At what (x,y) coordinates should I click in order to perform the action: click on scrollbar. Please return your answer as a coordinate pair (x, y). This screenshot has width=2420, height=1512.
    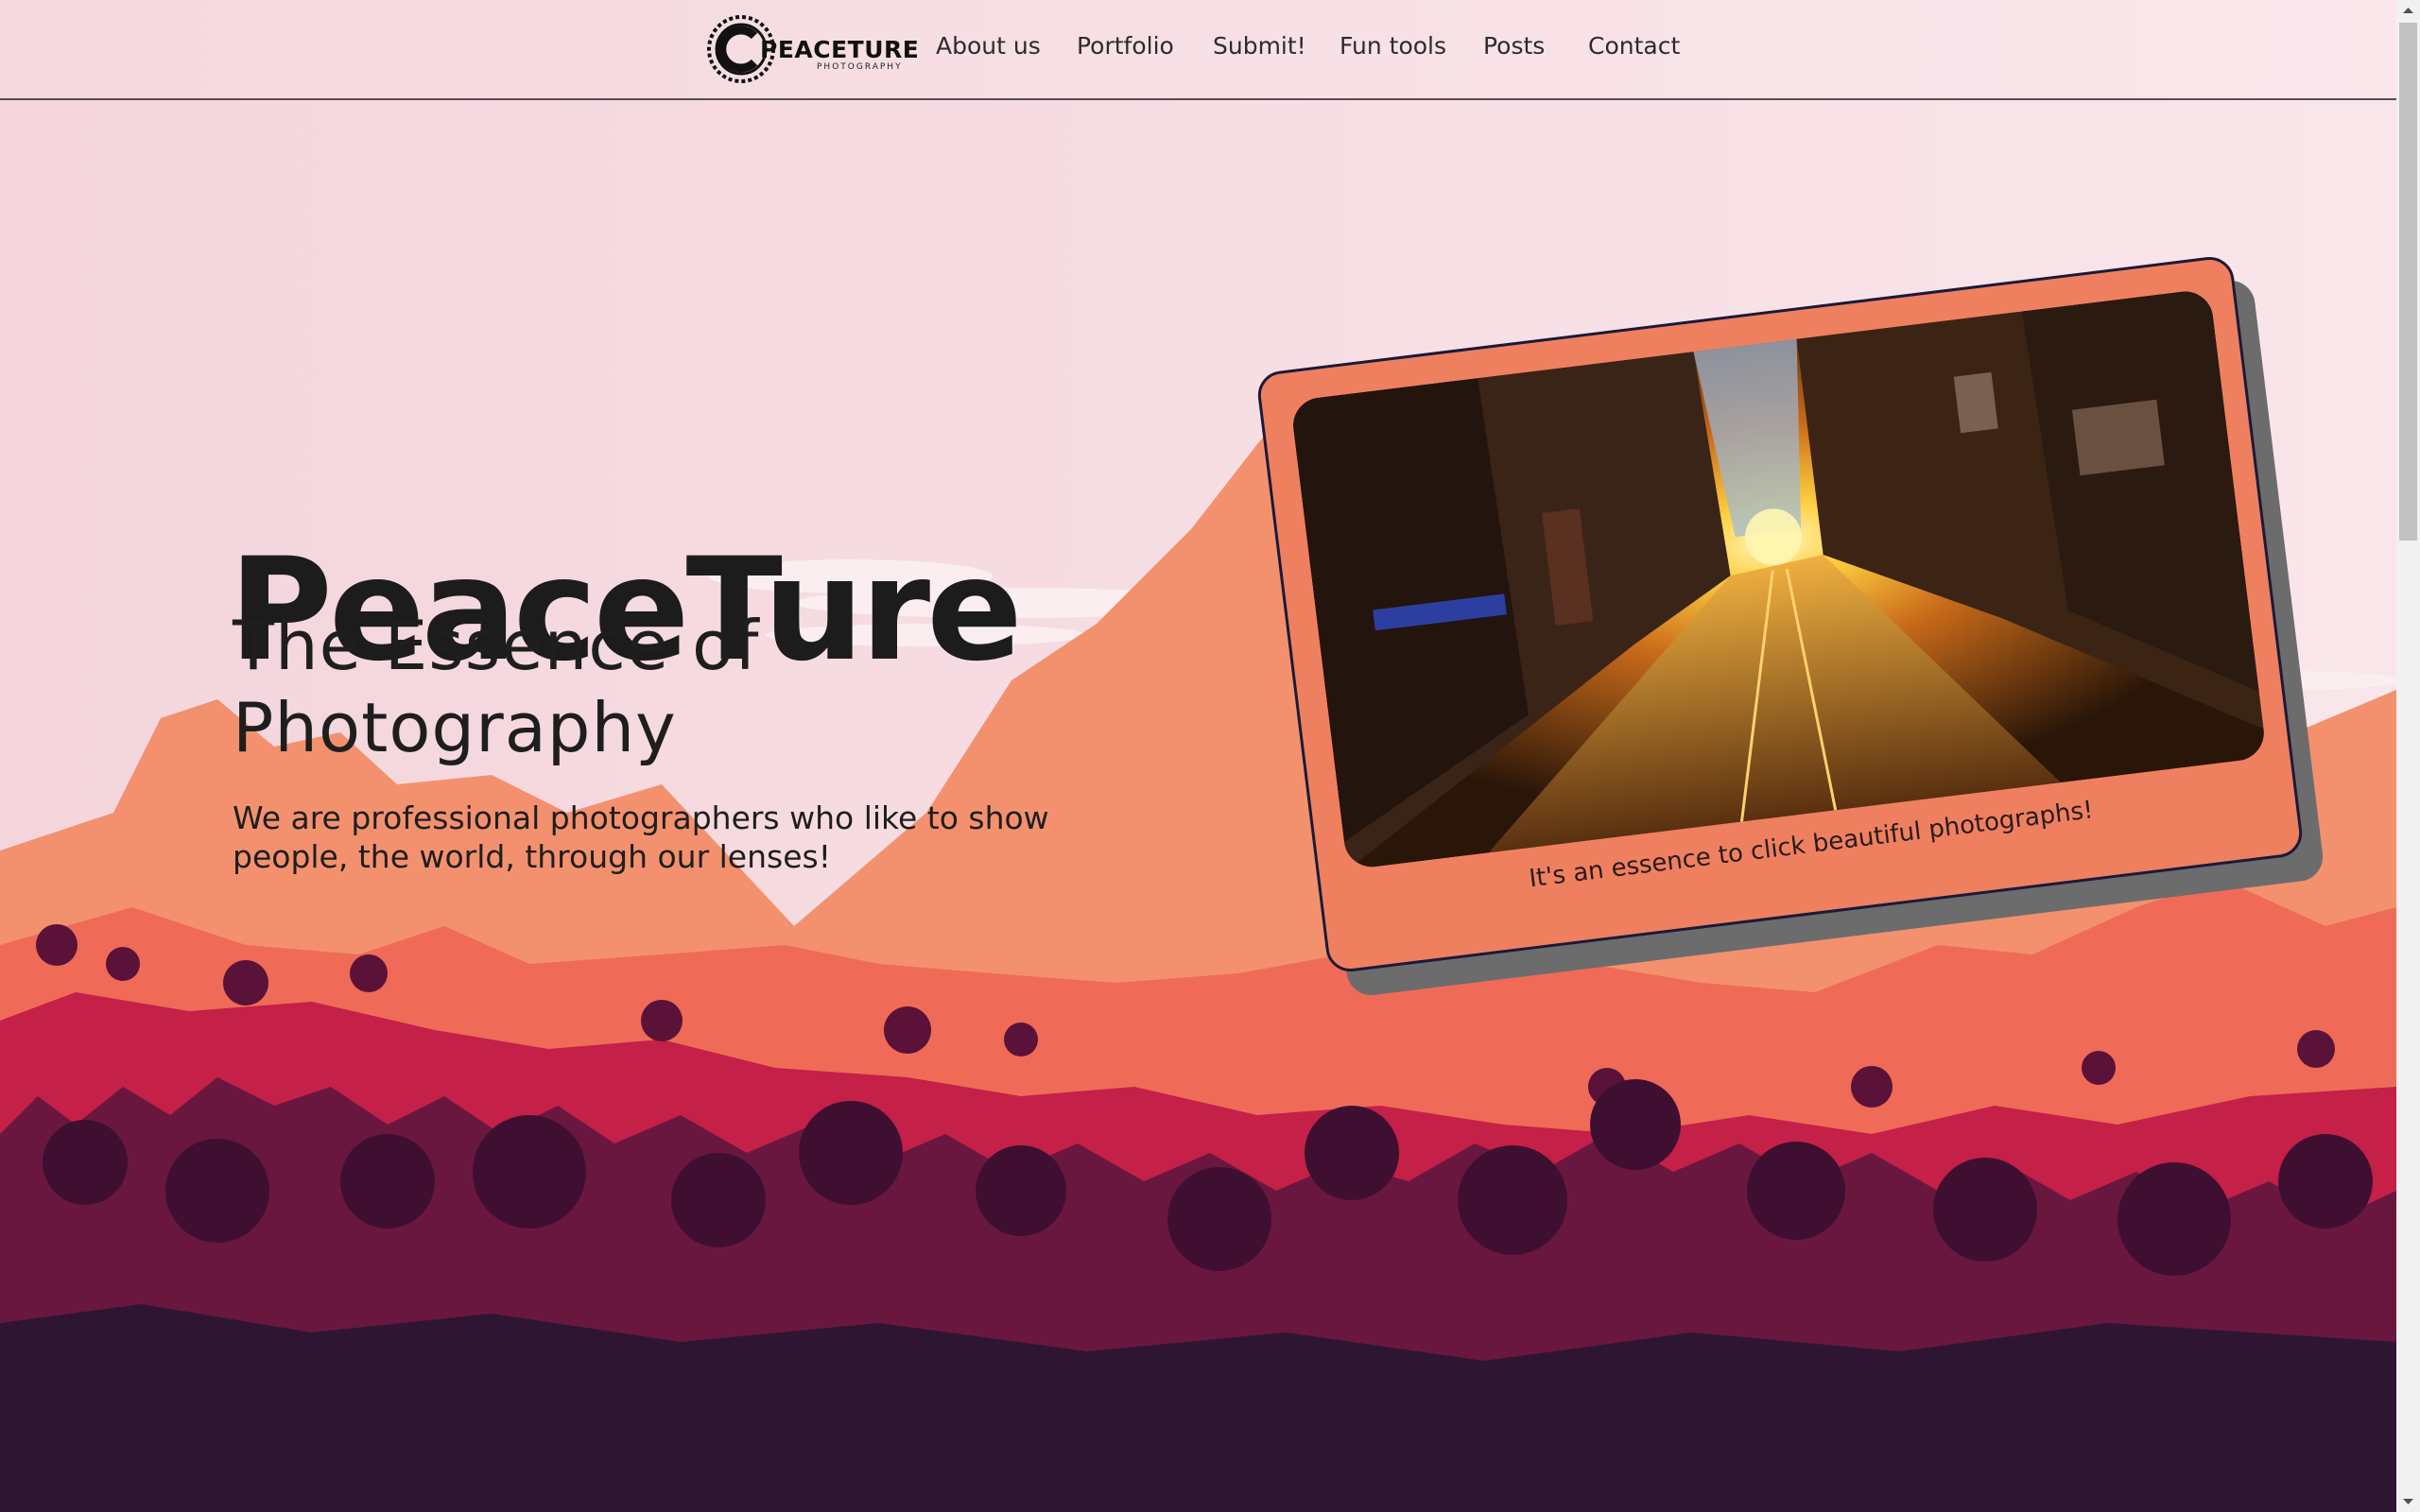
    Looking at the image, I should click on (2408, 756).